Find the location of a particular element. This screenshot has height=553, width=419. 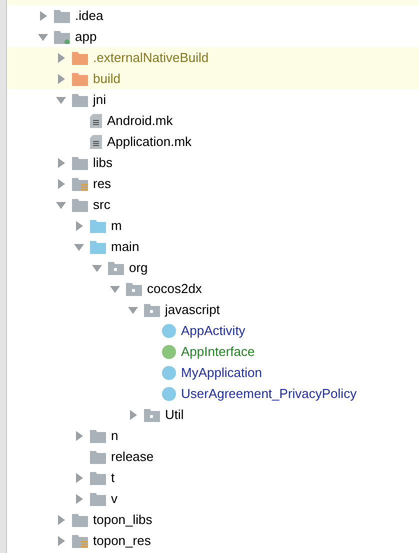

tree-item-label: app is located at coordinates (86, 37).